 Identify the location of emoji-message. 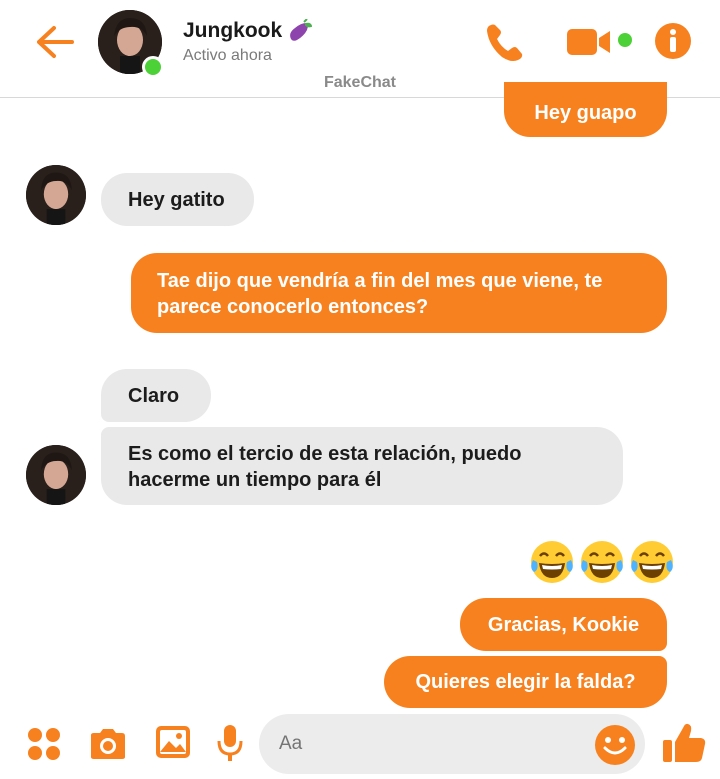
(603, 564).